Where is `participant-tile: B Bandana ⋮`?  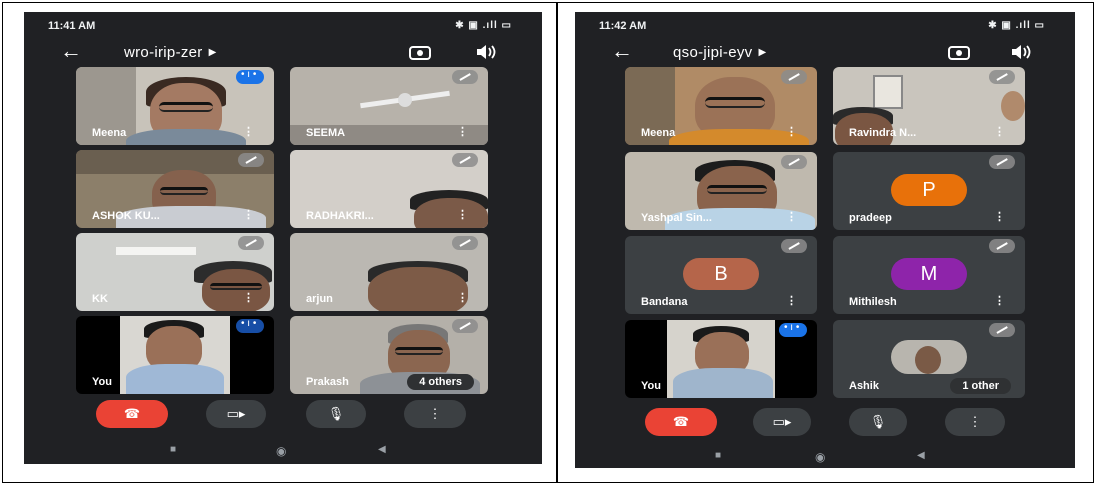 participant-tile: B Bandana ⋮ is located at coordinates (721, 275).